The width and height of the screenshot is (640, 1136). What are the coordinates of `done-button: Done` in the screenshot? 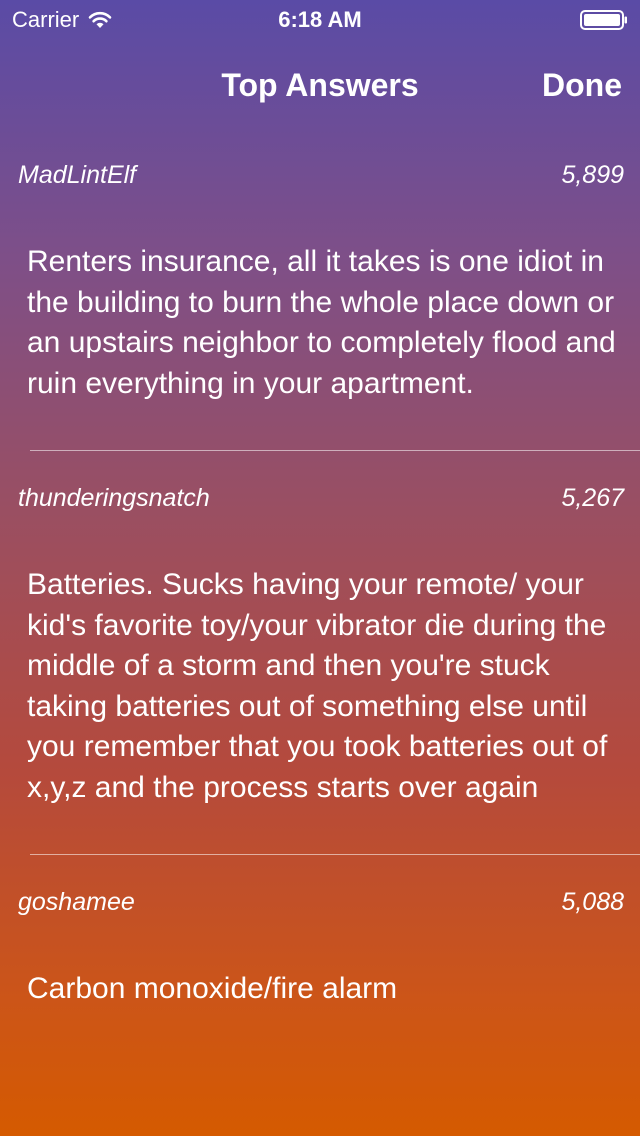 It's located at (582, 85).